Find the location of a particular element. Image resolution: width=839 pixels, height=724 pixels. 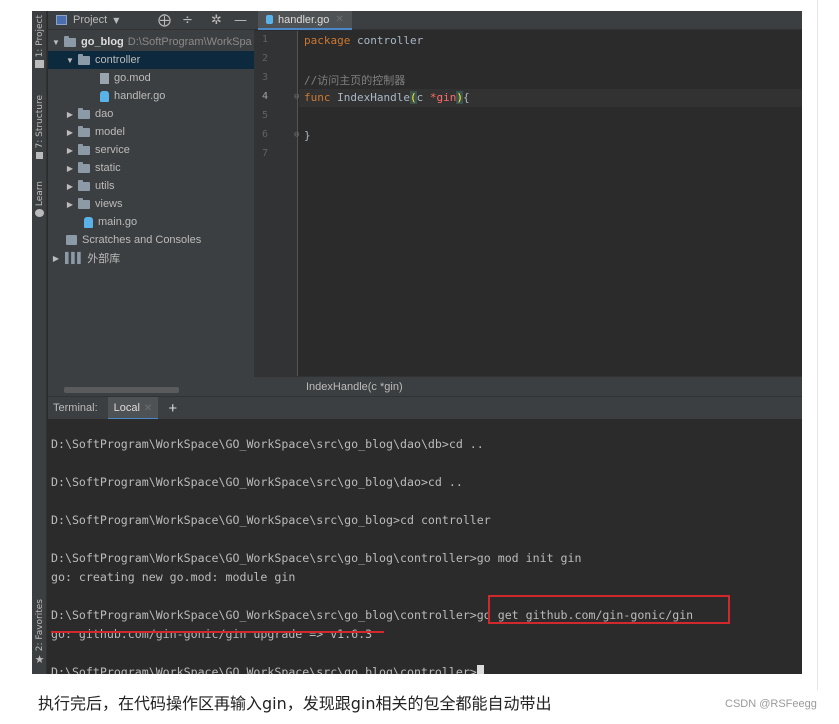

code-line-4: func IndexHandle(c *gin){ is located at coordinates (387, 97).